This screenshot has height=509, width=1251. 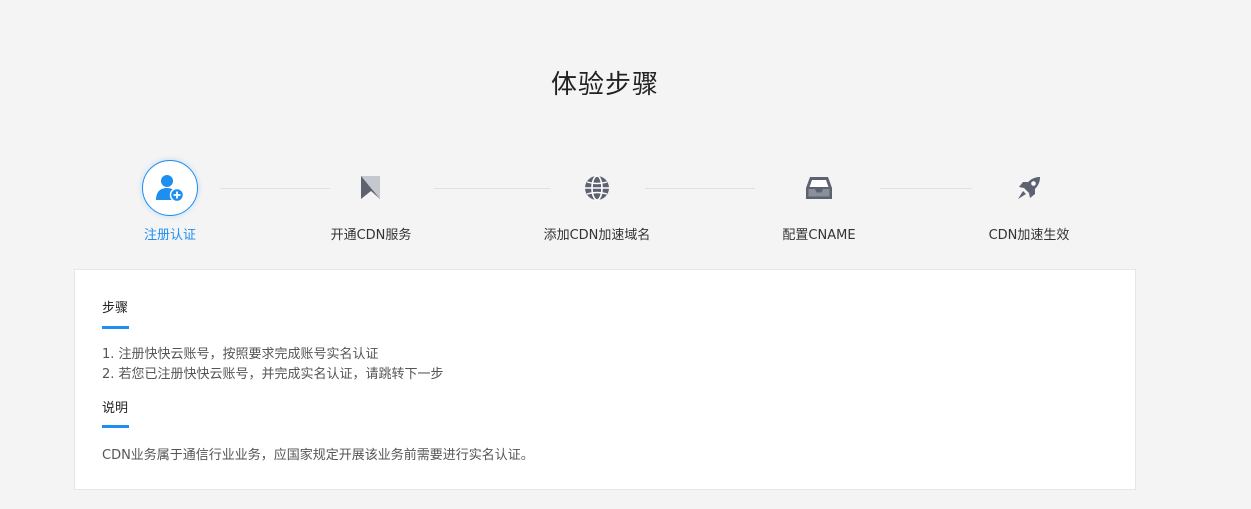 I want to click on step-label: 开通CDN服务, so click(x=371, y=235).